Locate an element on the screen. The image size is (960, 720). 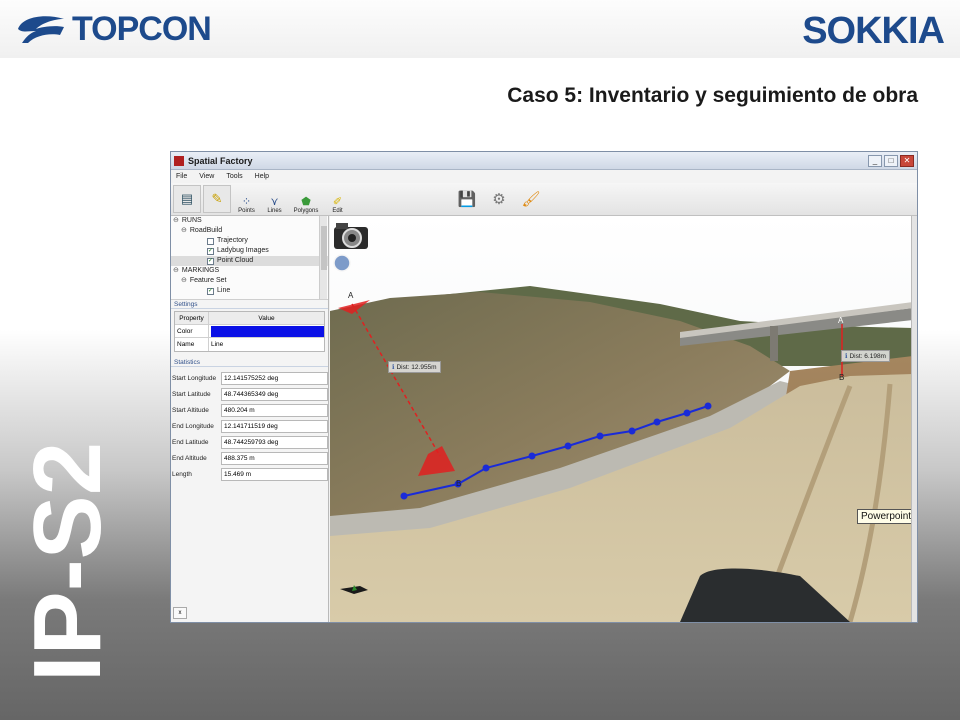
topcon-mark-icon is located at coordinates (41, 29).